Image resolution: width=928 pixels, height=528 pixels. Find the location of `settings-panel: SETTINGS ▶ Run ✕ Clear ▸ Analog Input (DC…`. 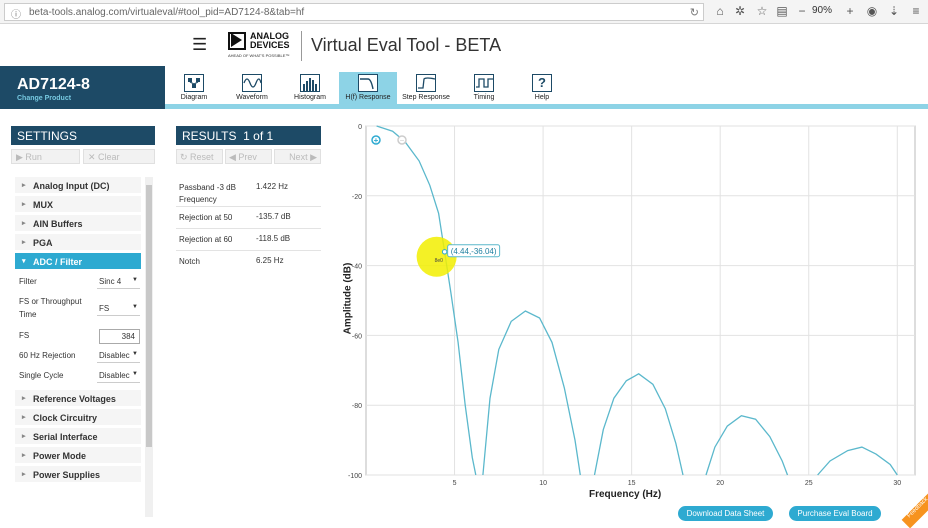

settings-panel: SETTINGS ▶ Run ✕ Clear ▸ Analog Input (DC… is located at coordinates (83, 321).